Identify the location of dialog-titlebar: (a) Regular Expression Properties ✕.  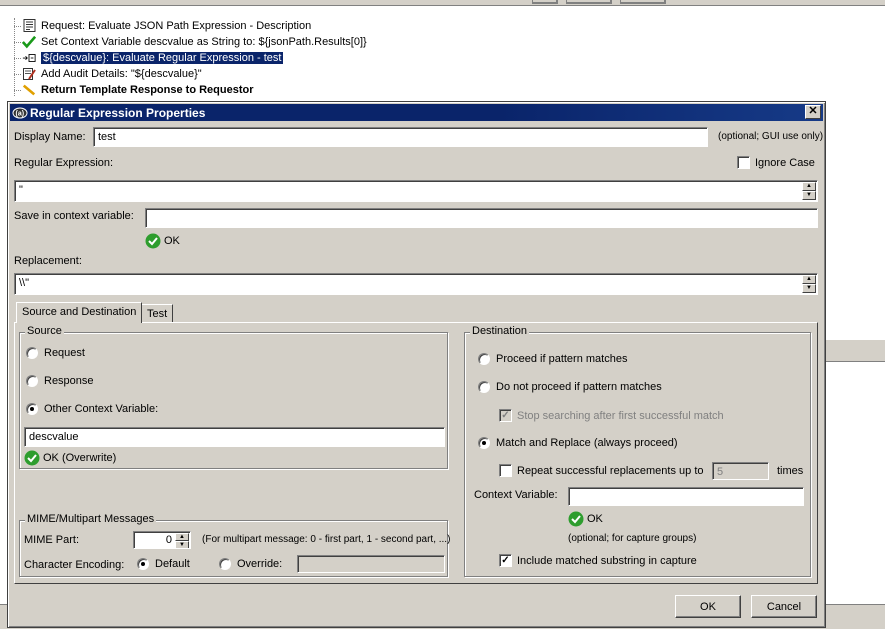
(416, 112).